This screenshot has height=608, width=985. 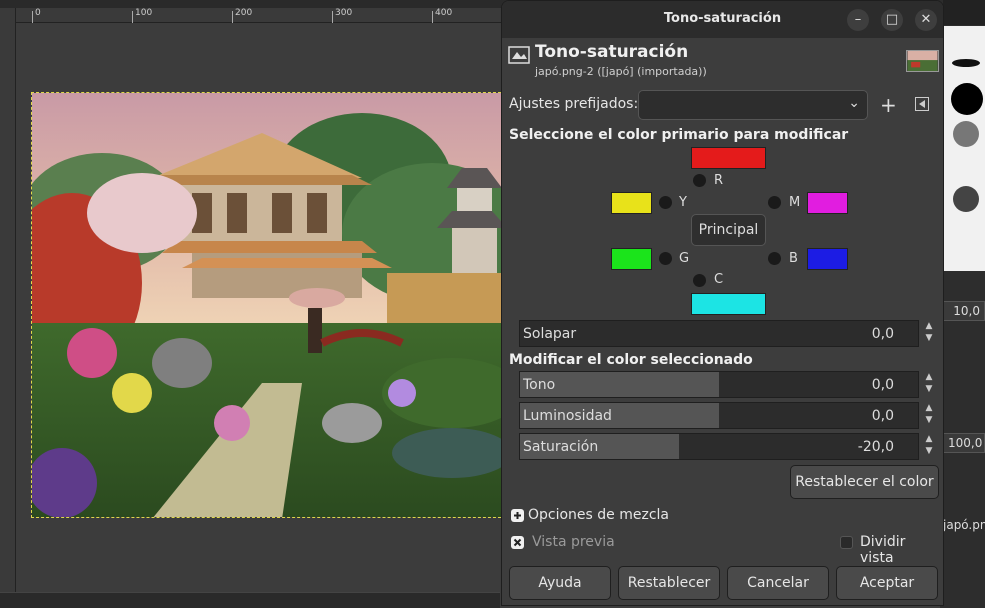 What do you see at coordinates (444, 13) in the screenshot?
I see `ruler-label: 400` at bounding box center [444, 13].